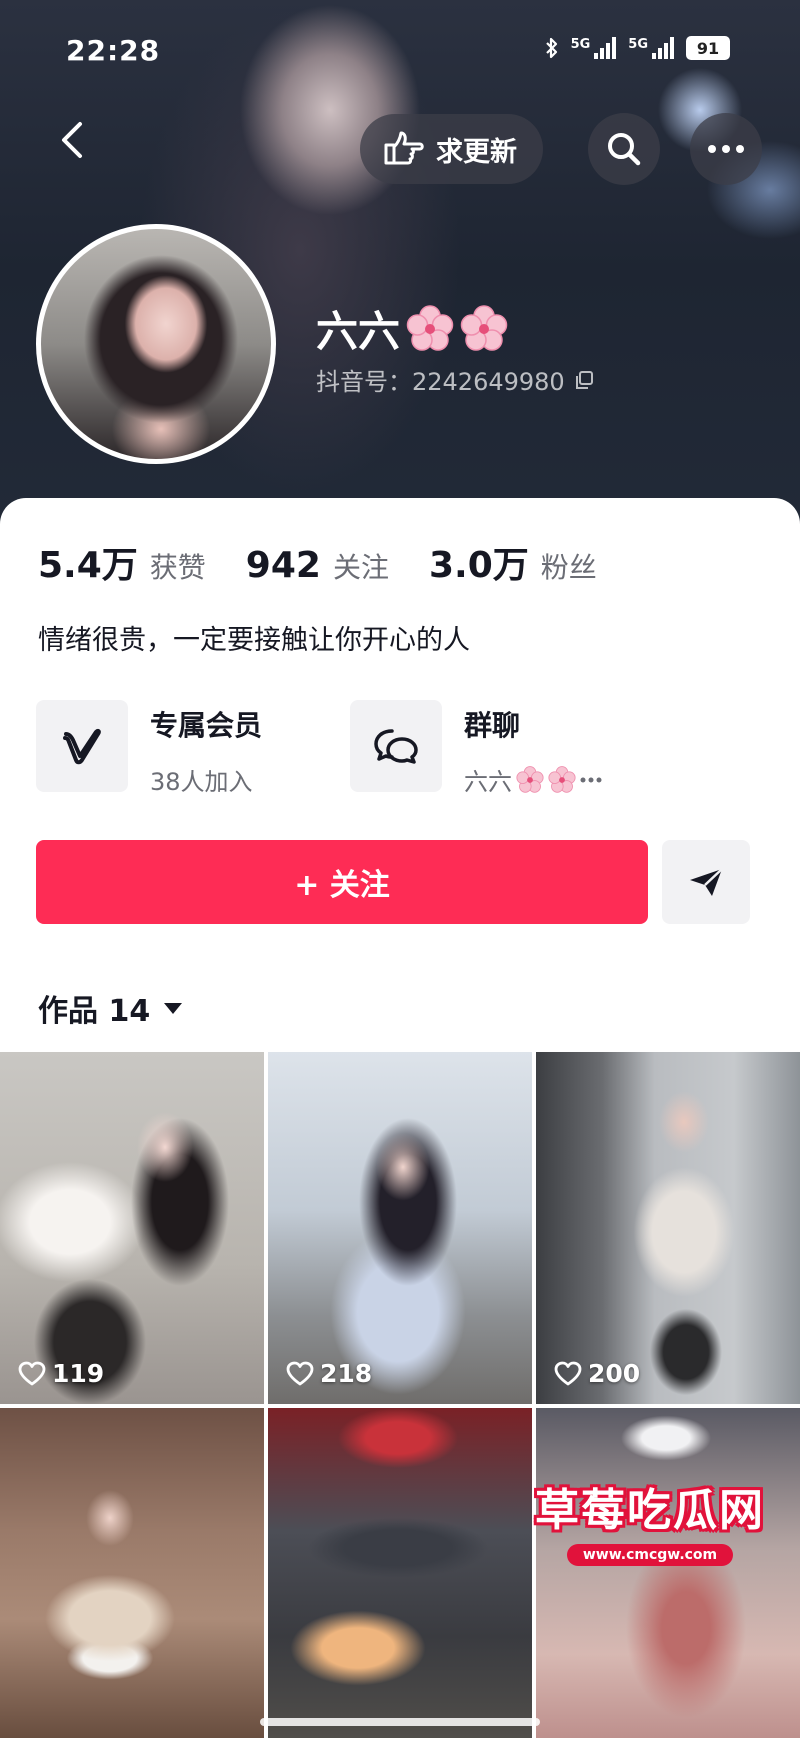 The width and height of the screenshot is (800, 1738). What do you see at coordinates (533, 750) in the screenshot?
I see `group-chat-text: 群聊 六六` at bounding box center [533, 750].